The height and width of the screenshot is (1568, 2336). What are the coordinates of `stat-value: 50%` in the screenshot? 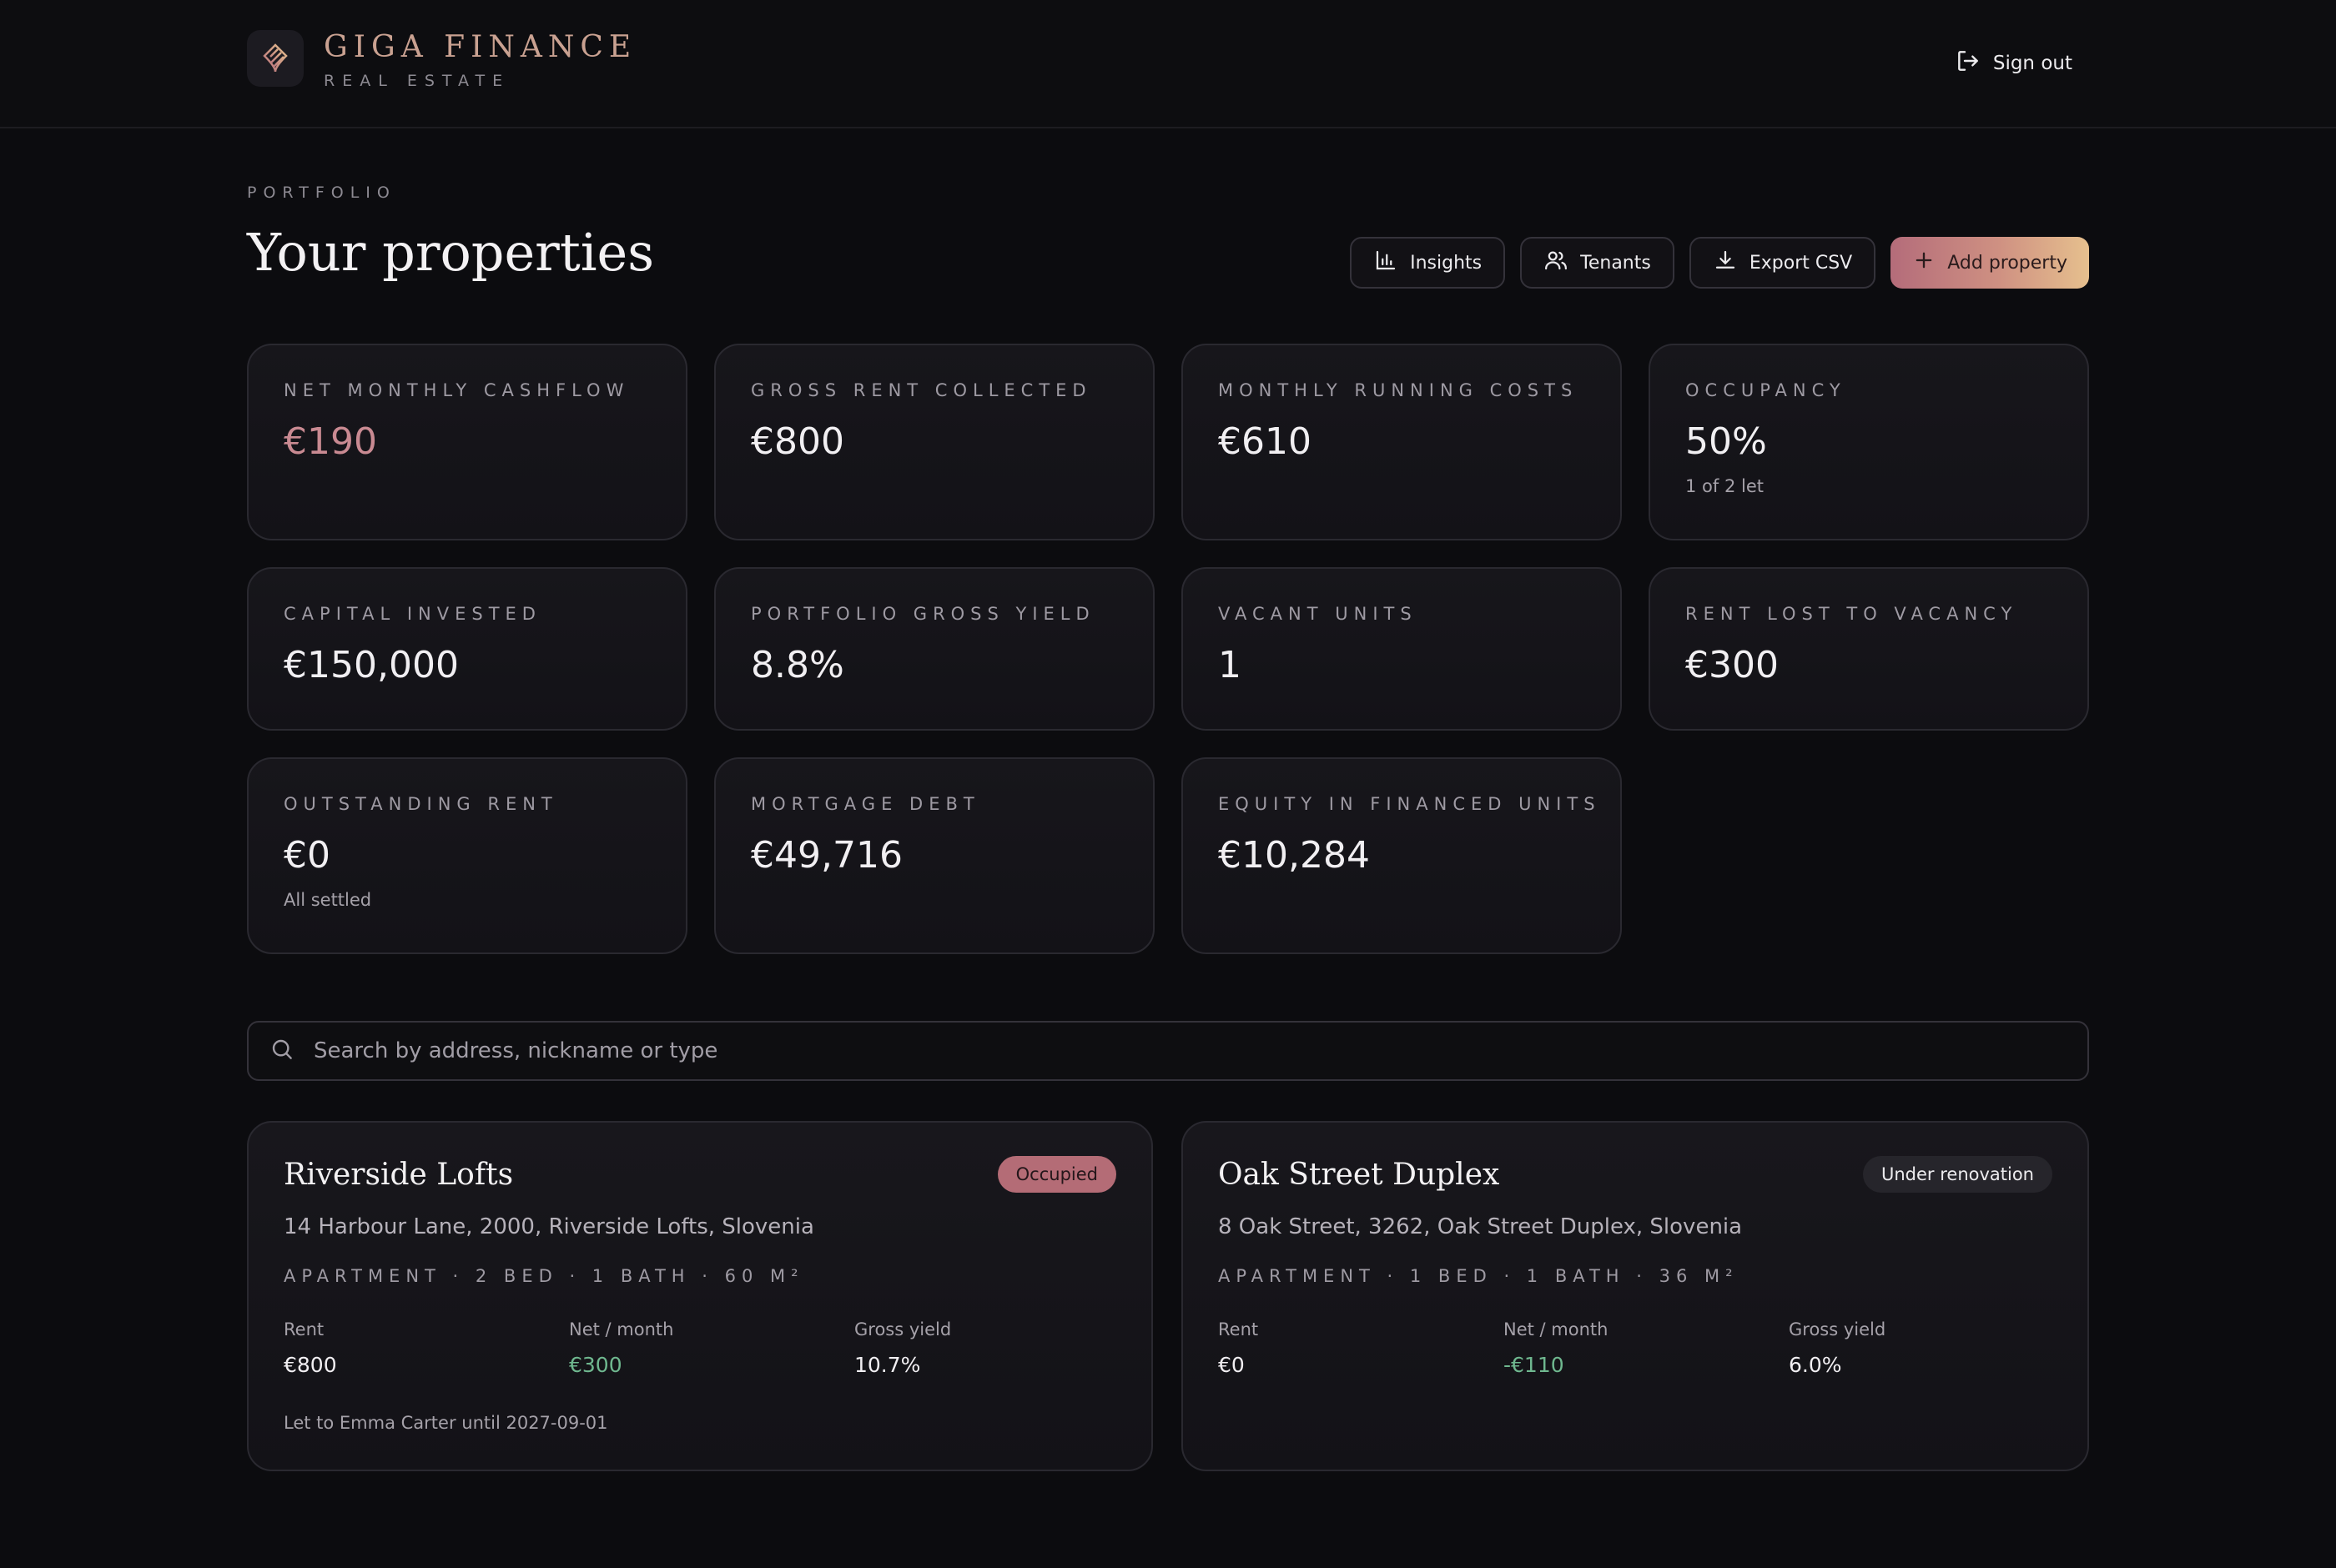 It's located at (1726, 442).